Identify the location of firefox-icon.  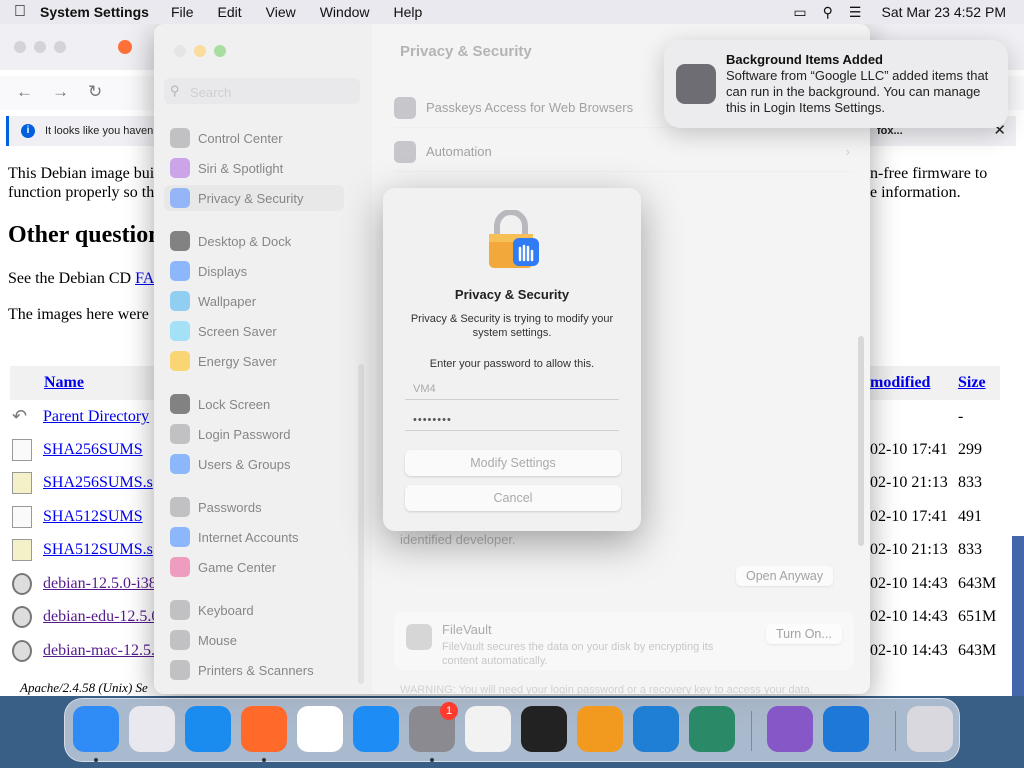
(264, 729).